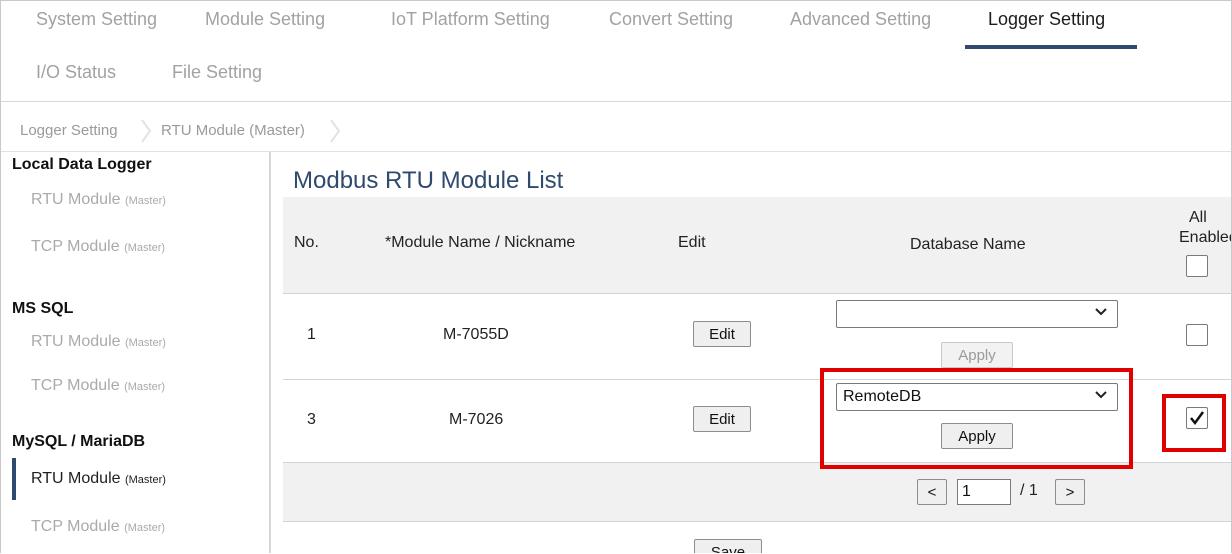 The height and width of the screenshot is (554, 1232). What do you see at coordinates (265, 19) in the screenshot?
I see `tab-module-setting: Module Setting` at bounding box center [265, 19].